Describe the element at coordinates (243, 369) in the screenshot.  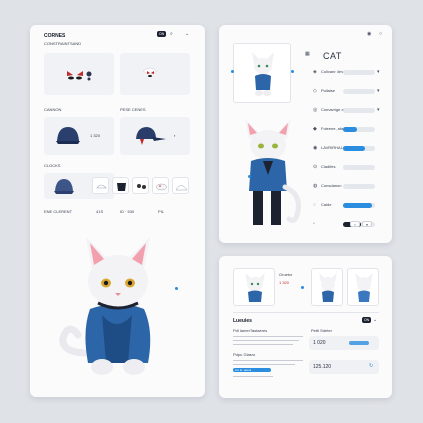
I see `link-text: Liu lu: aoeoi` at that location.